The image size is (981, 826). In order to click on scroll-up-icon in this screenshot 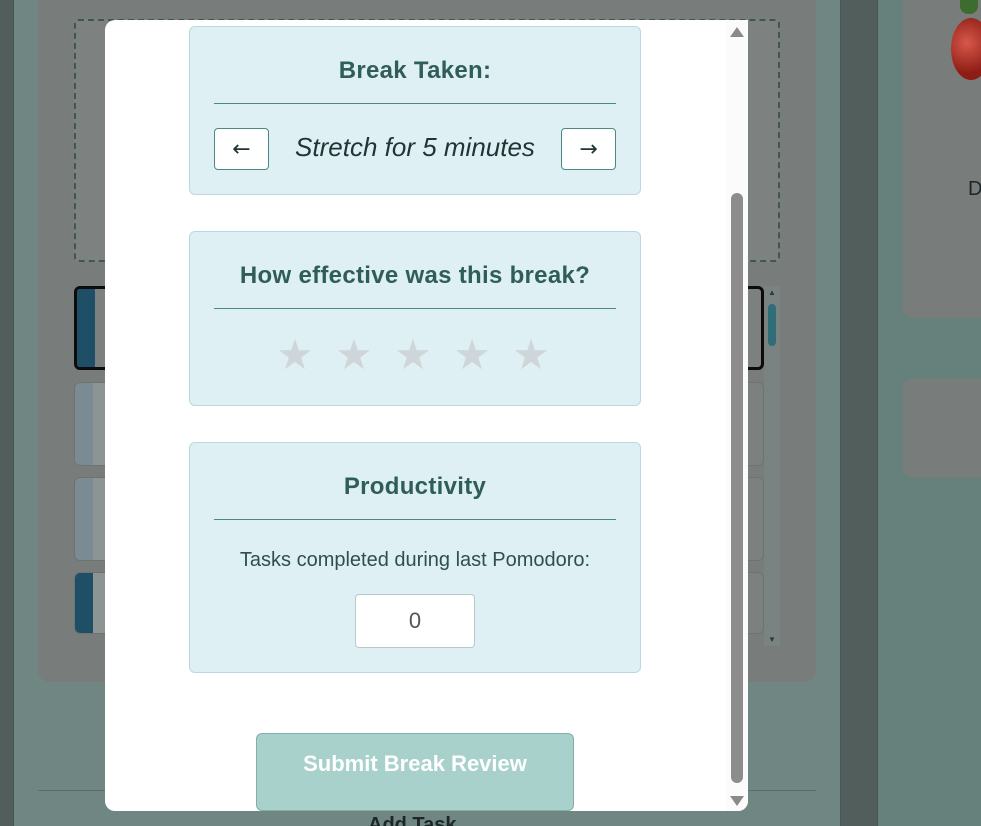, I will do `click(737, 32)`.